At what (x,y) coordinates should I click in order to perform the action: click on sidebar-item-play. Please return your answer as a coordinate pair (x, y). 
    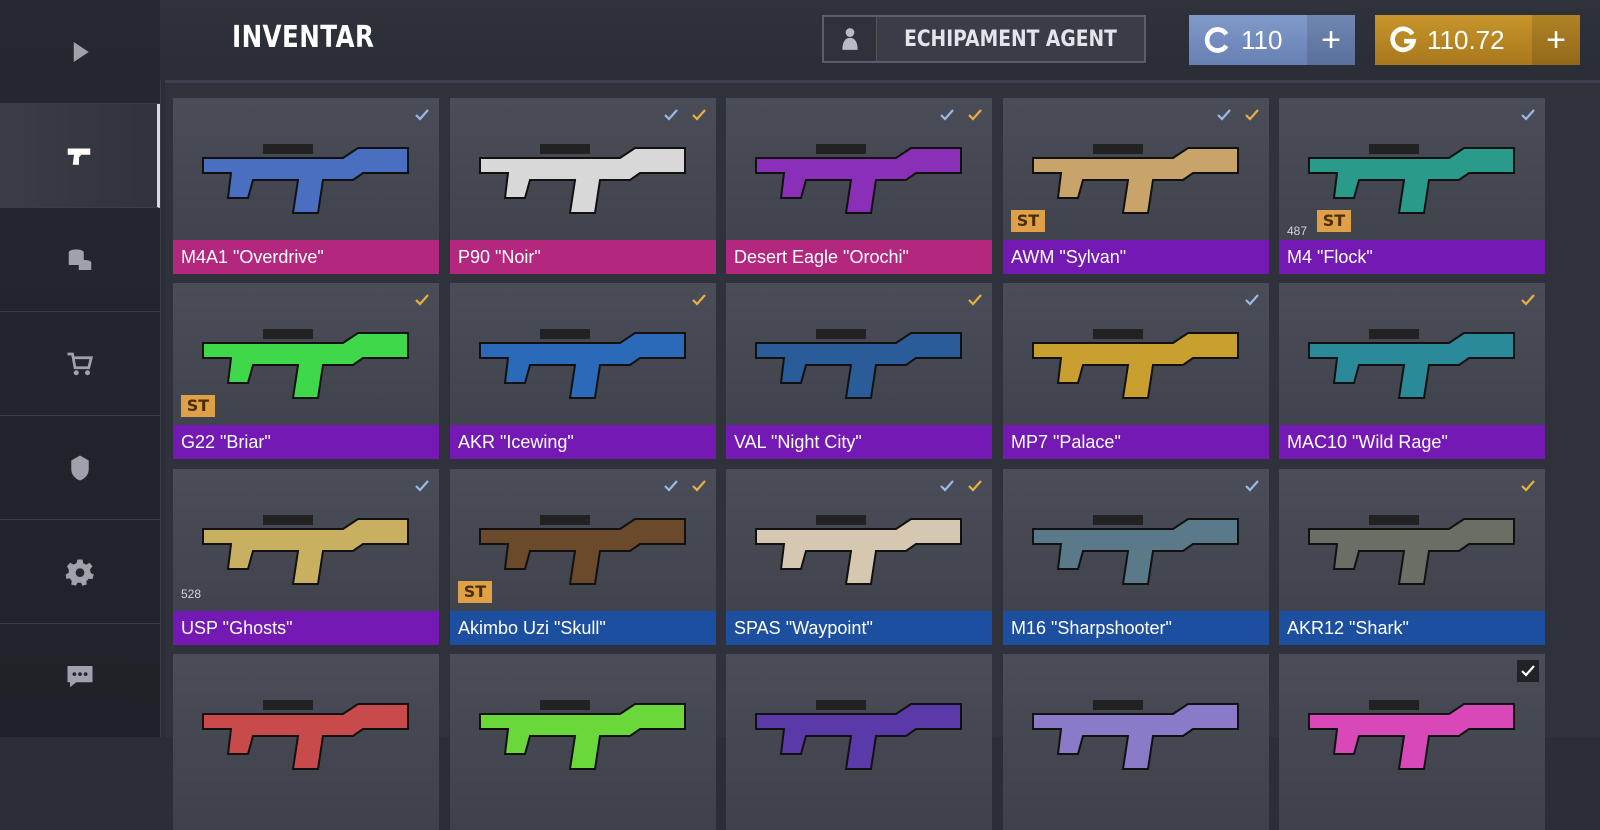
    Looking at the image, I should click on (80, 52).